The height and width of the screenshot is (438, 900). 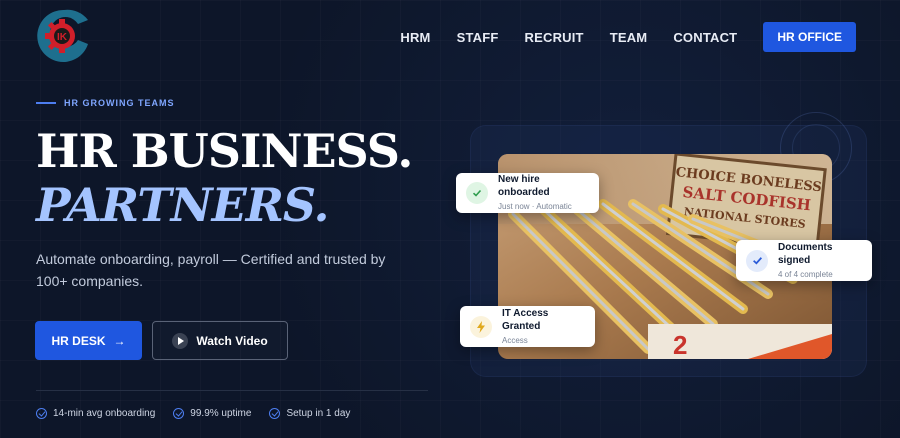 I want to click on eyebrow-line, so click(x=46, y=103).